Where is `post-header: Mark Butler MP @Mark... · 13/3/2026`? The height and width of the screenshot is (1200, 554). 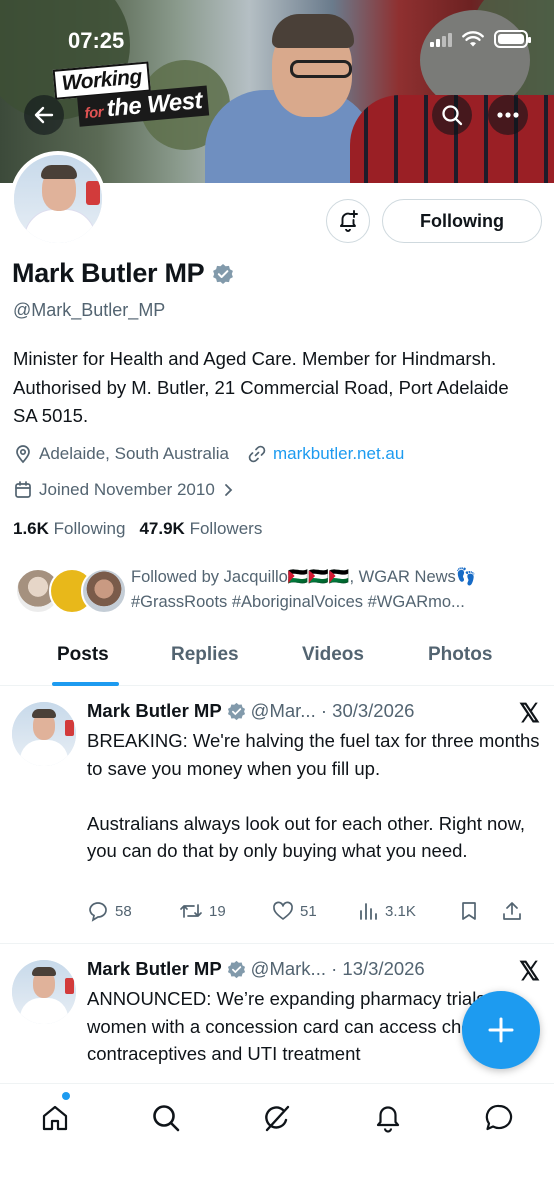
post-header: Mark Butler MP @Mark... · 13/3/2026 is located at coordinates (256, 969).